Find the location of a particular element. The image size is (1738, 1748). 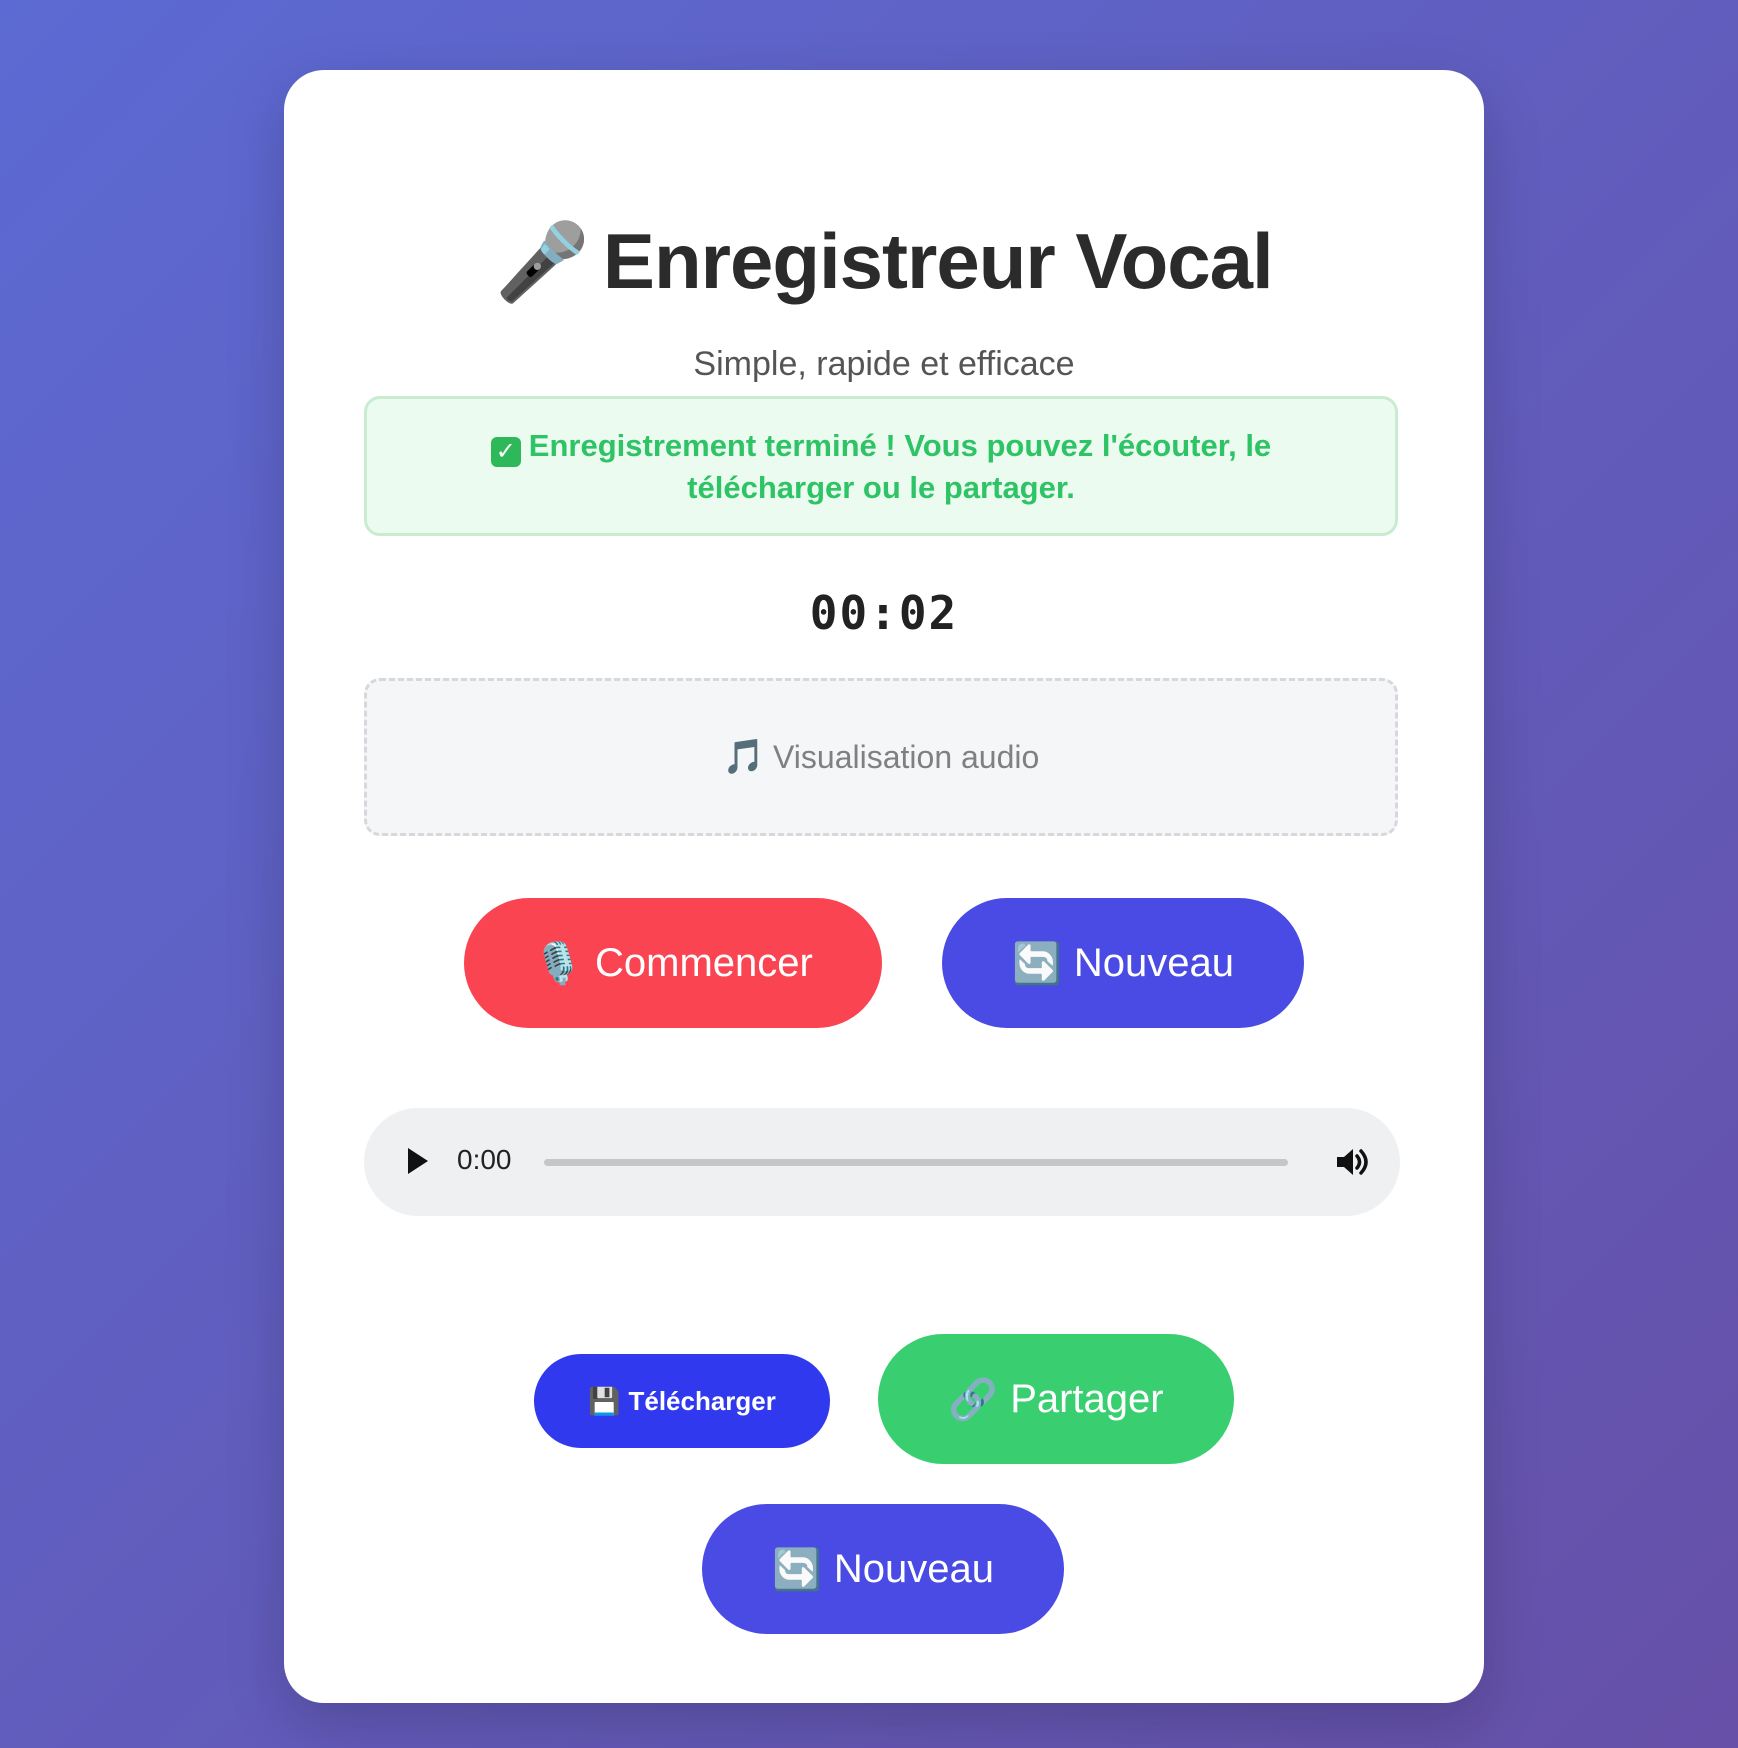

download-button: 💾 Télécharger is located at coordinates (682, 1401).